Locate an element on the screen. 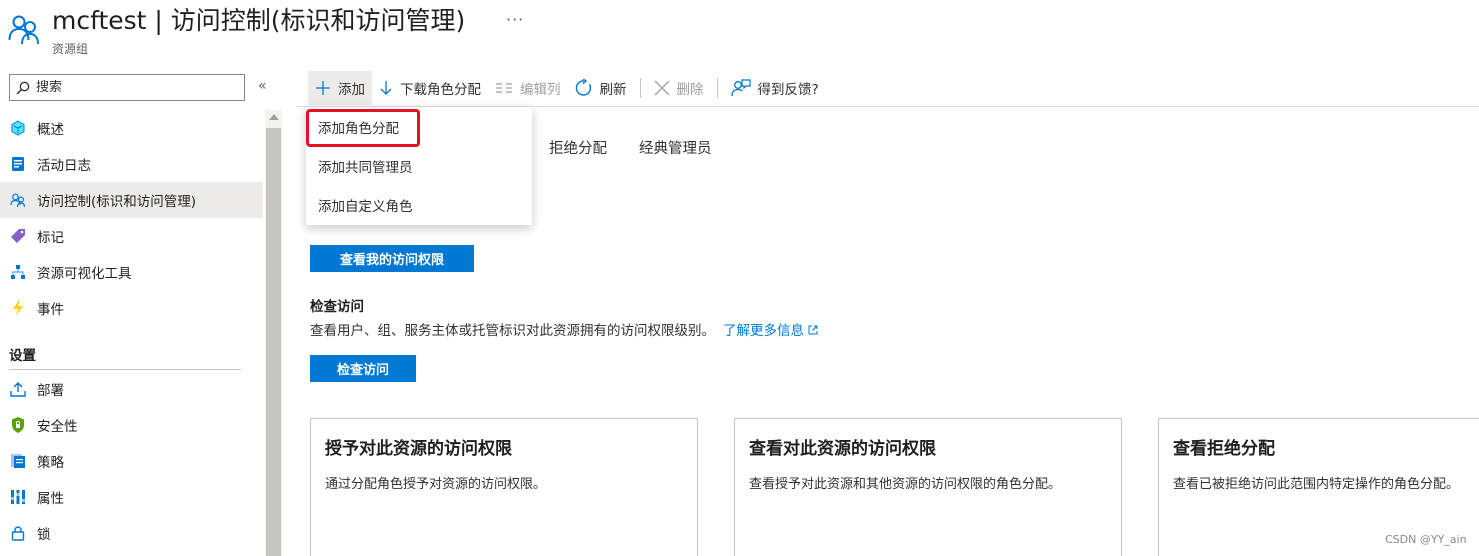 This screenshot has width=1479, height=556. sidebar-settings-nav: 部署 安全性 策略 属性 锁 is located at coordinates (131, 461).